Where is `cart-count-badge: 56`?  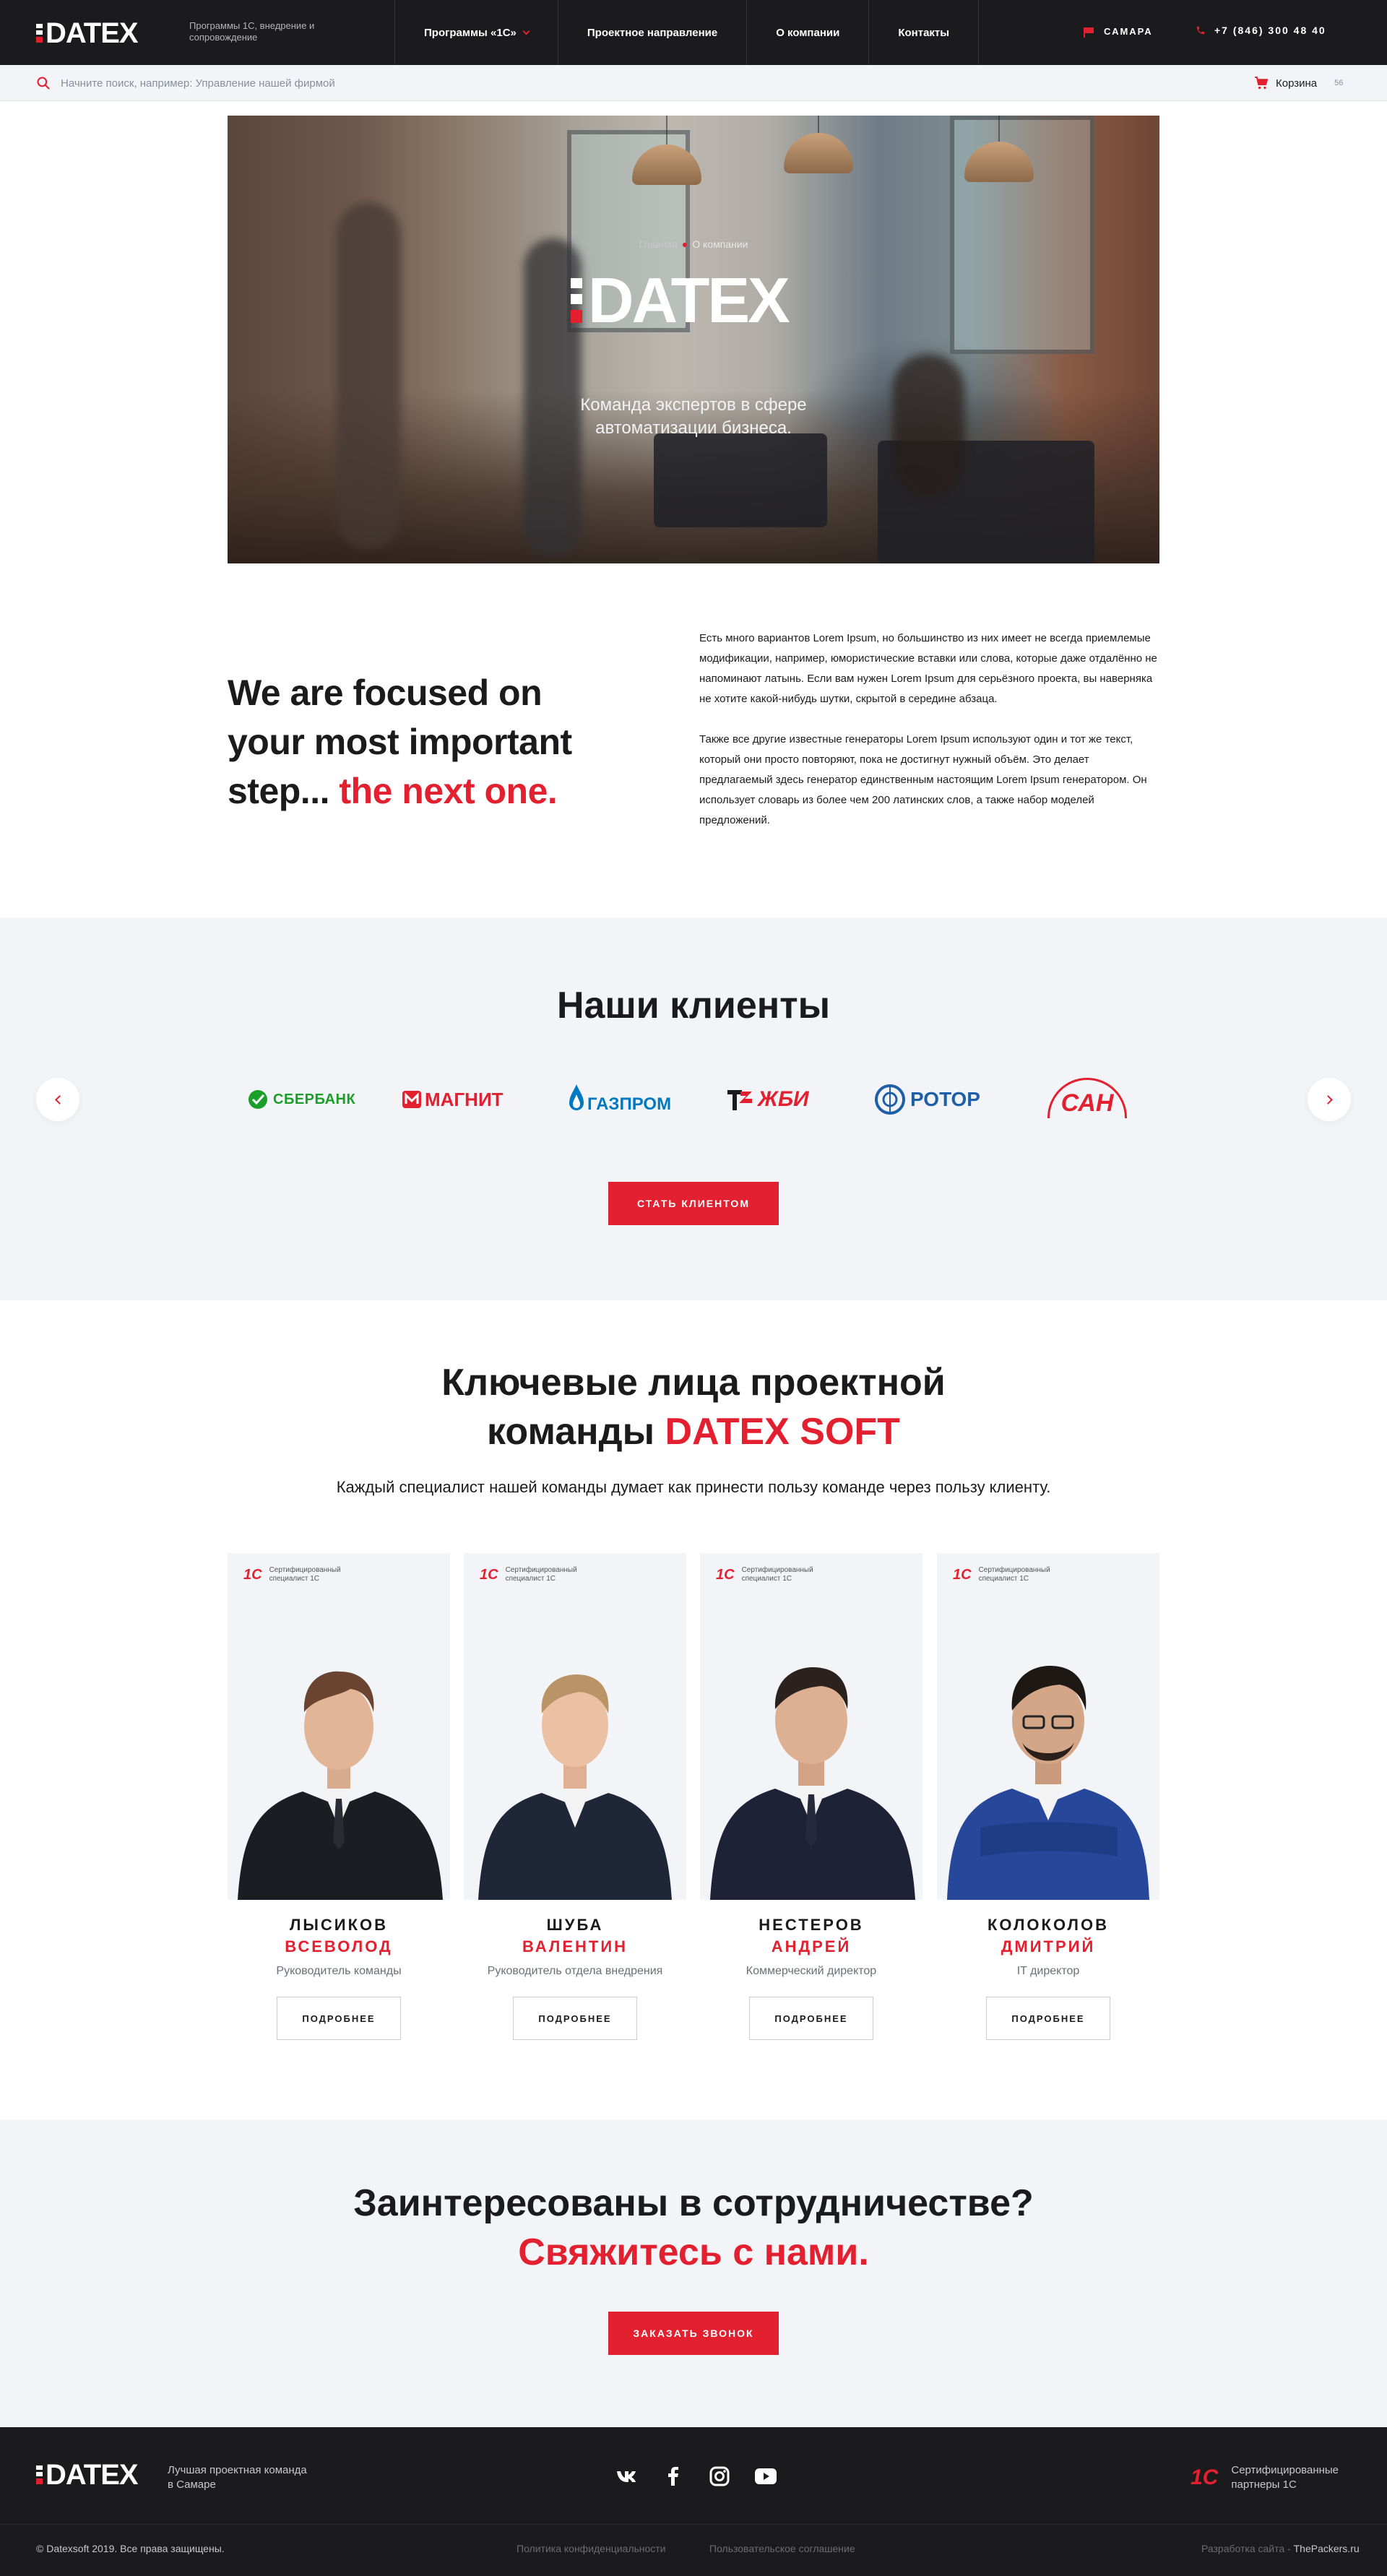
cart-count-badge: 56 is located at coordinates (1339, 83).